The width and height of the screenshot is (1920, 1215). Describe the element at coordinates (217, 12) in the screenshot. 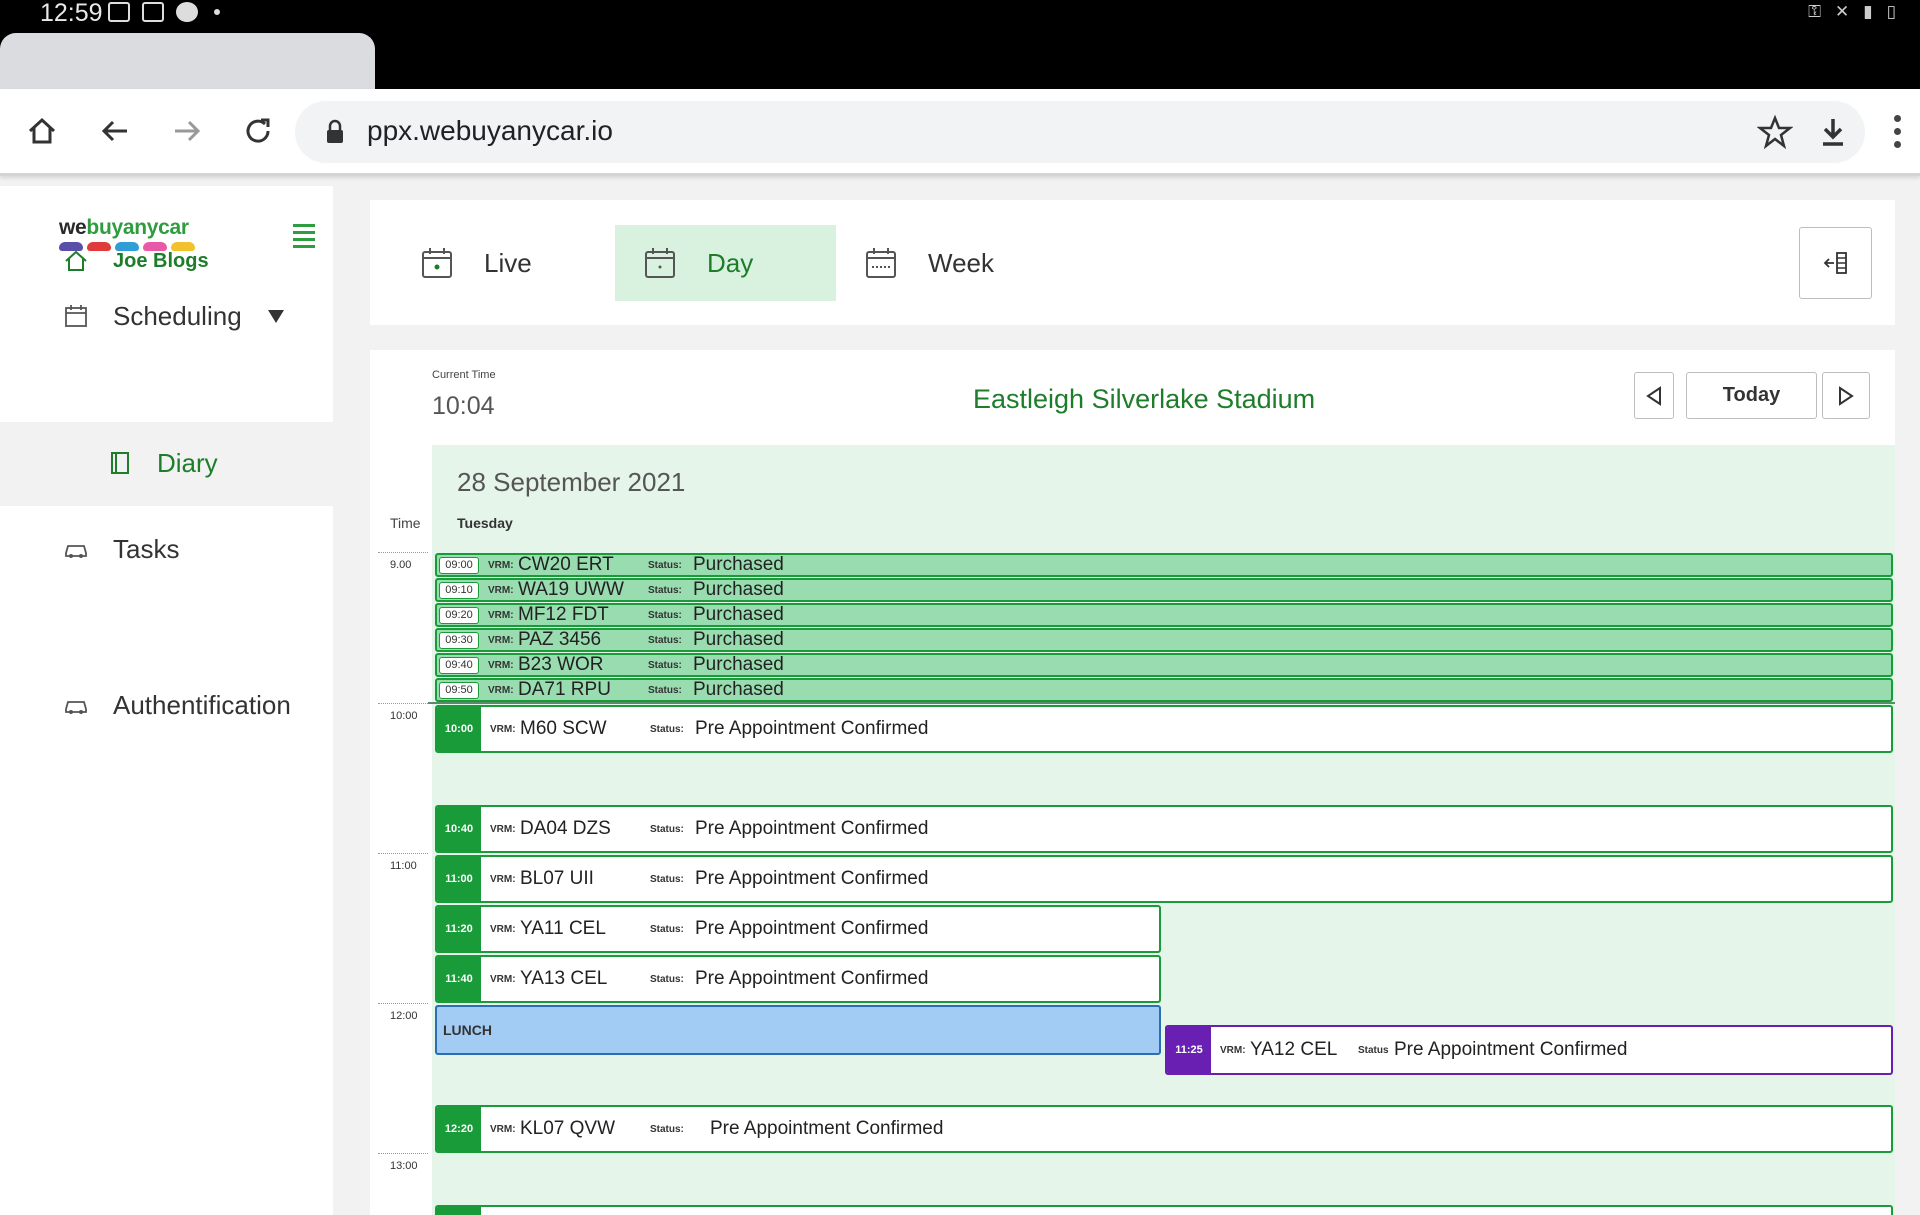

I see `notification-dot-icon` at that location.